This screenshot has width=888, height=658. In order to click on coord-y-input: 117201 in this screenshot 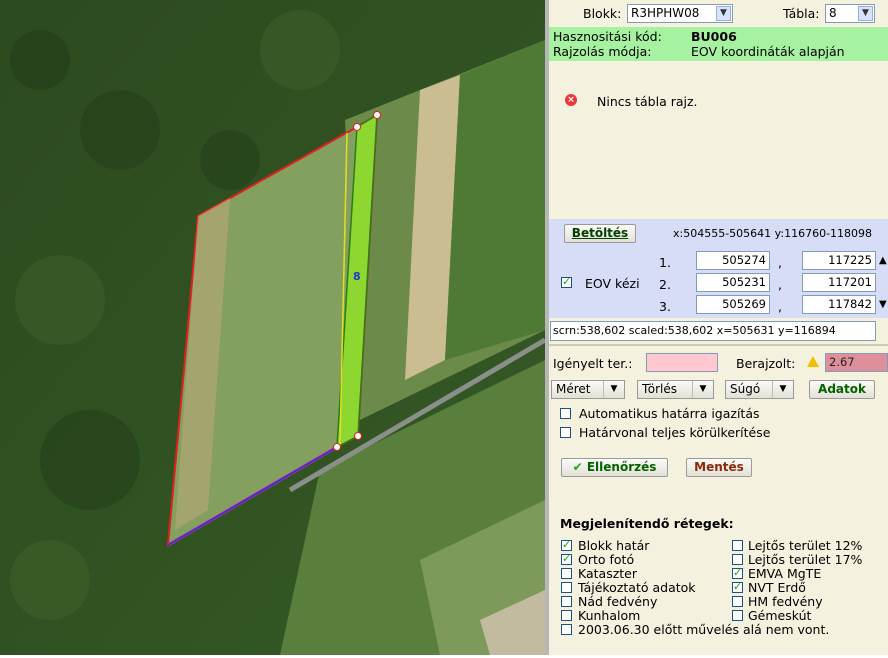, I will do `click(839, 282)`.